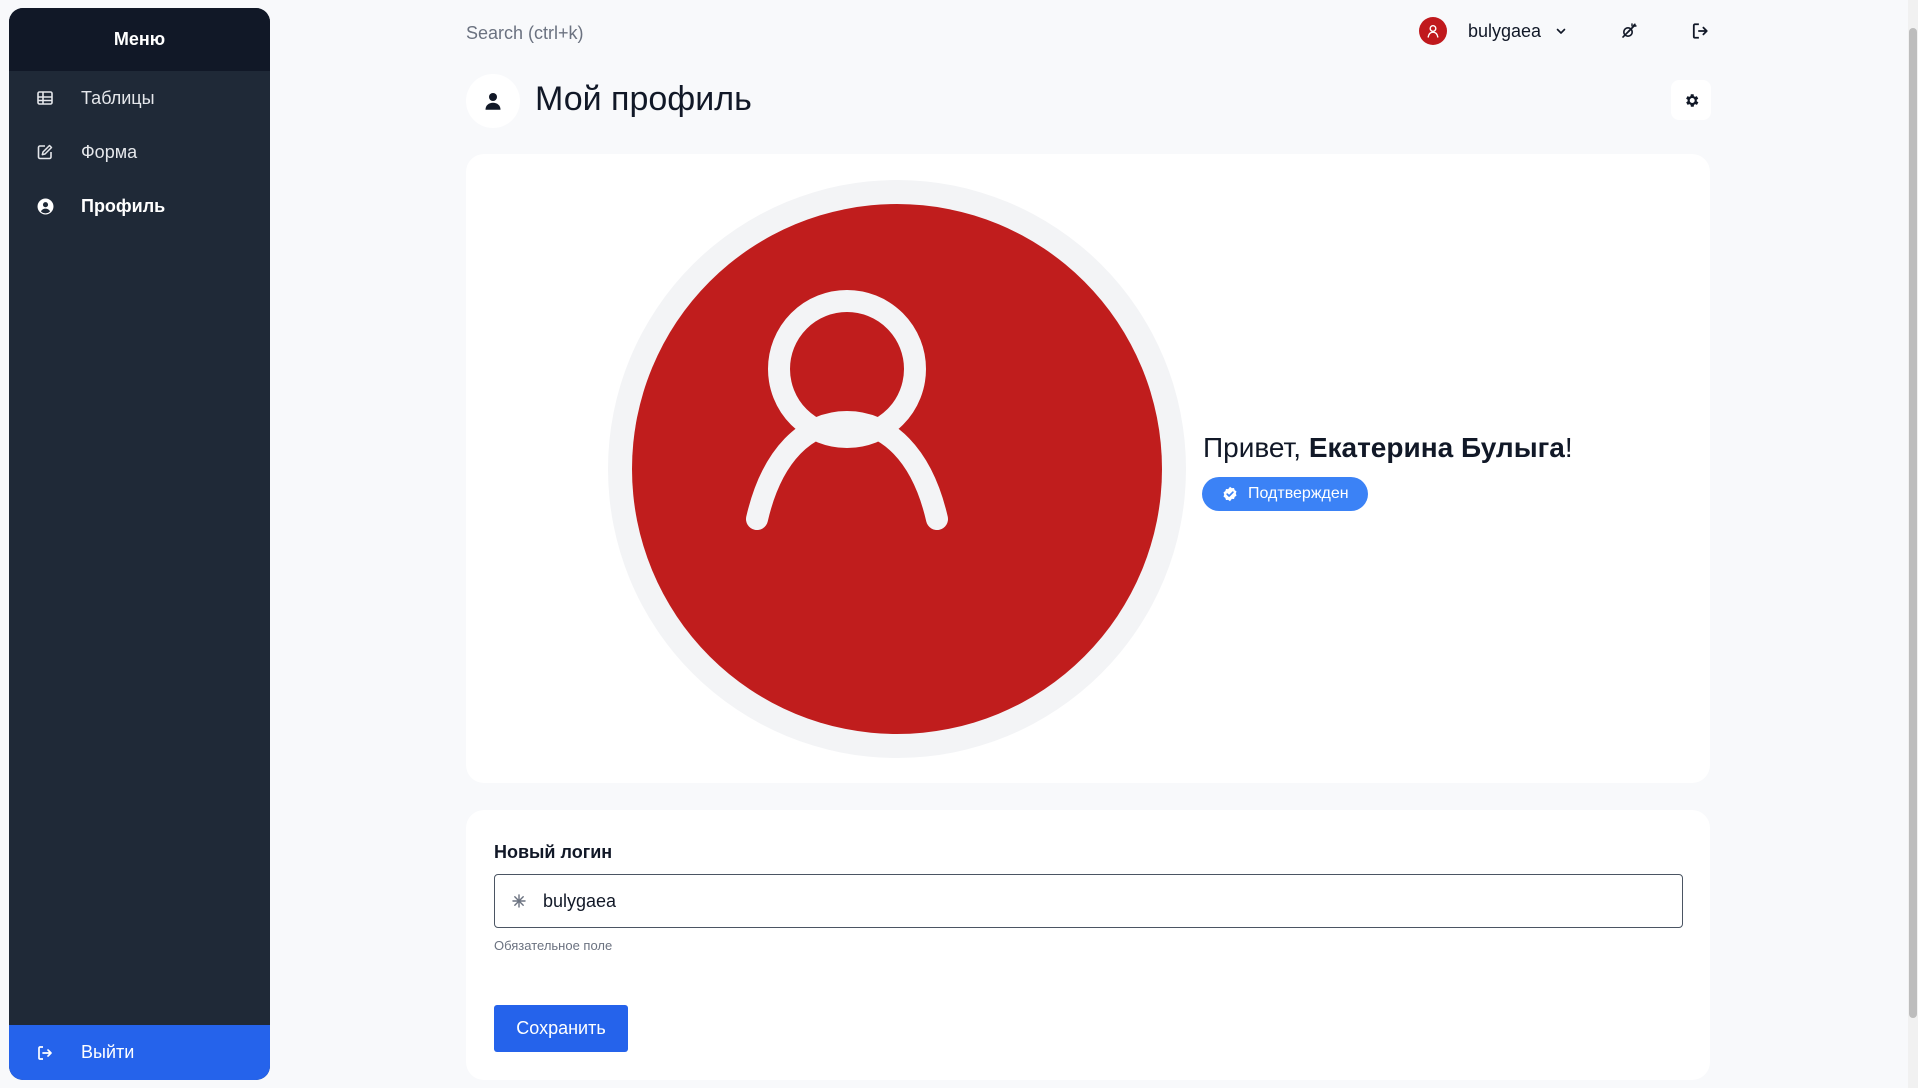 This screenshot has height=1088, width=1918. I want to click on theme-toggle-icon, so click(1629, 31).